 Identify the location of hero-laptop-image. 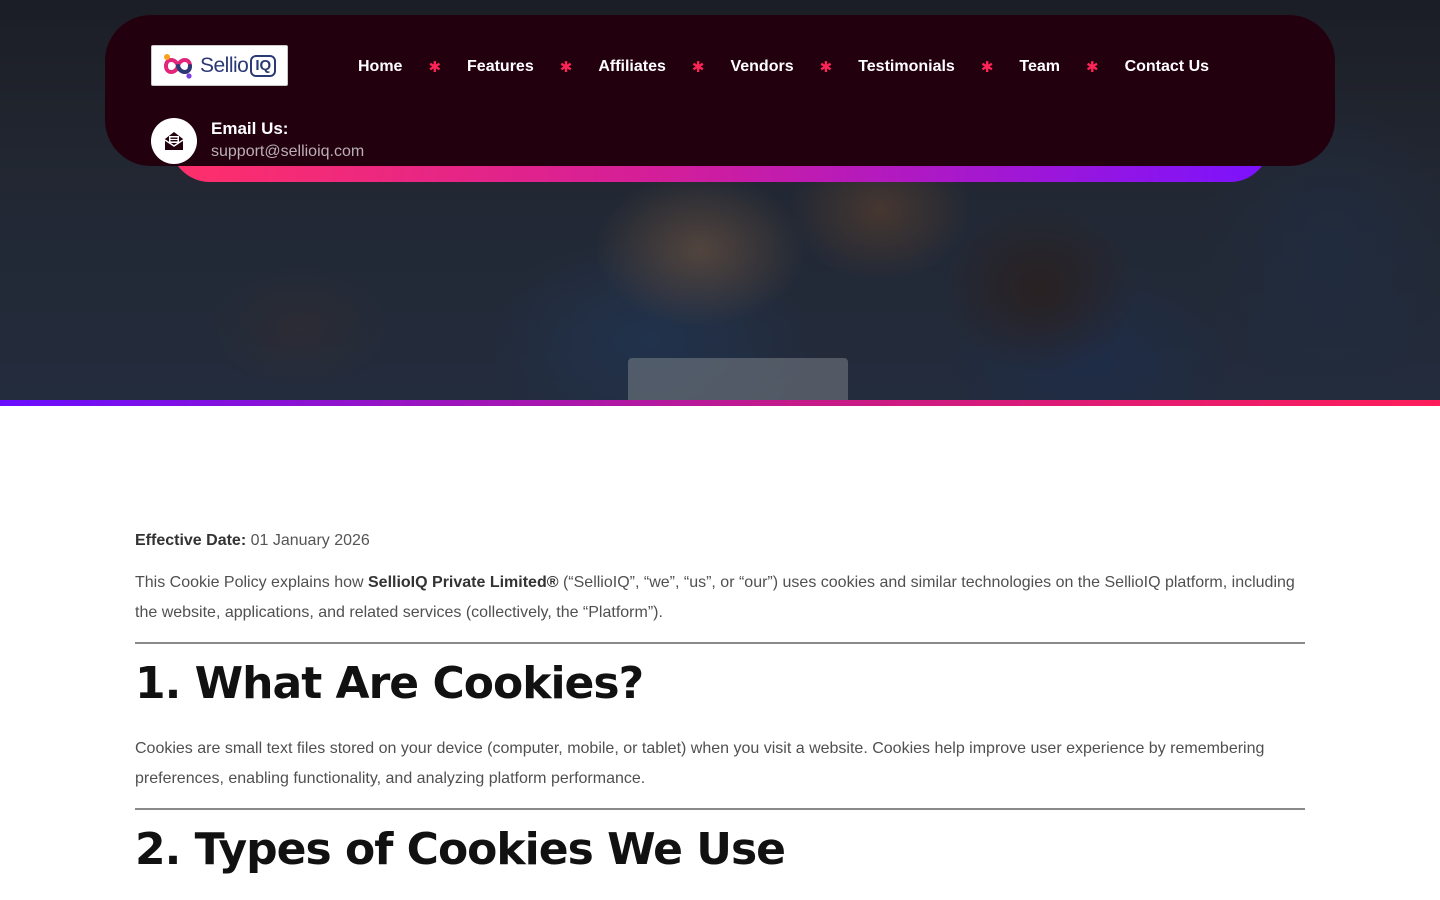
(738, 379).